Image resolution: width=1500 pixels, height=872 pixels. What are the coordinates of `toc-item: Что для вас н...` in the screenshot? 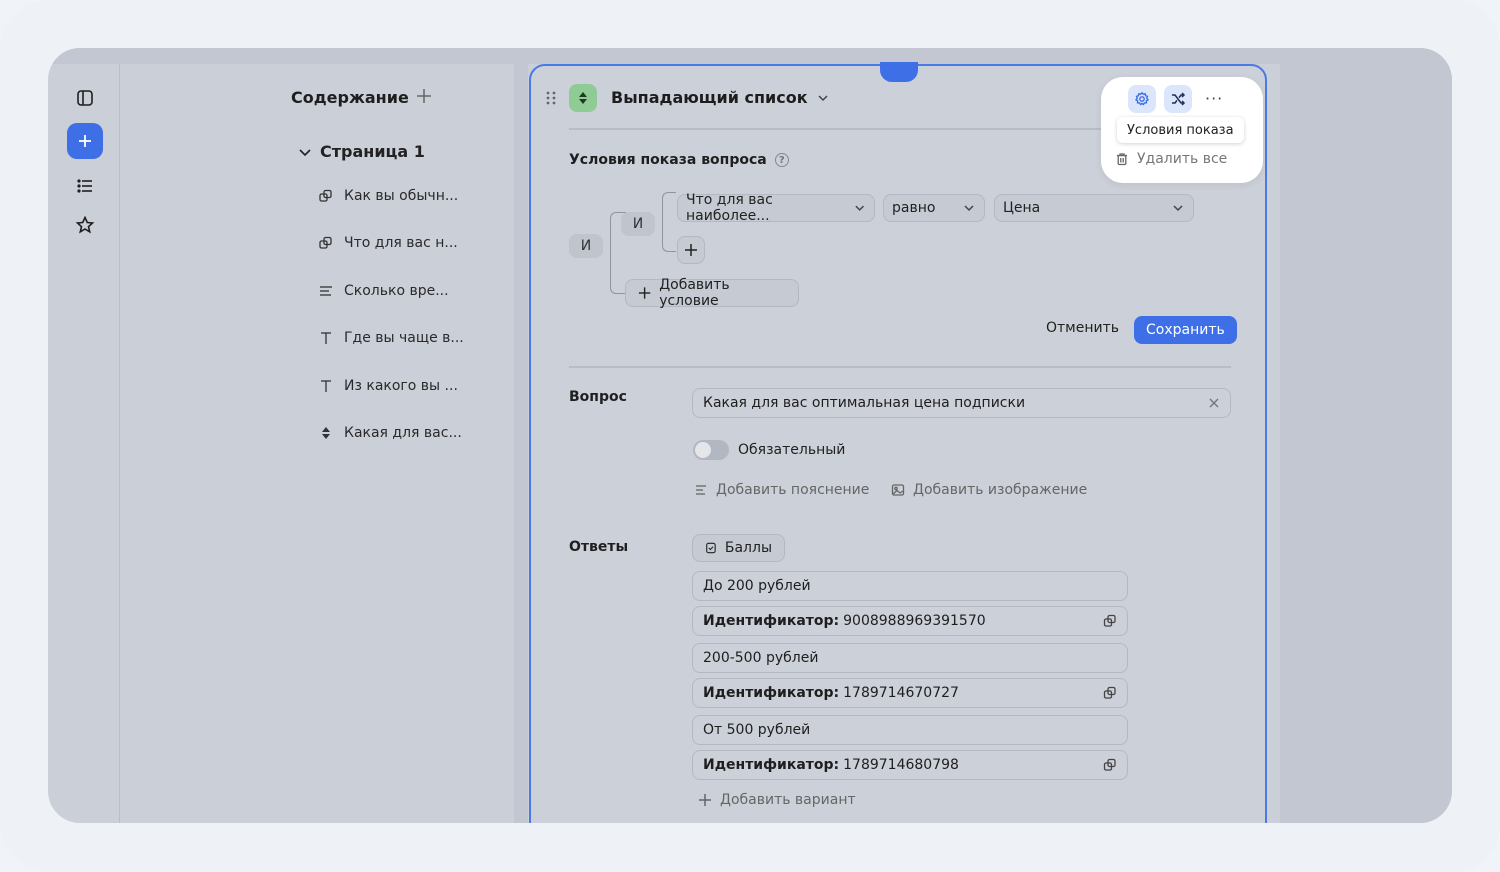 It's located at (388, 243).